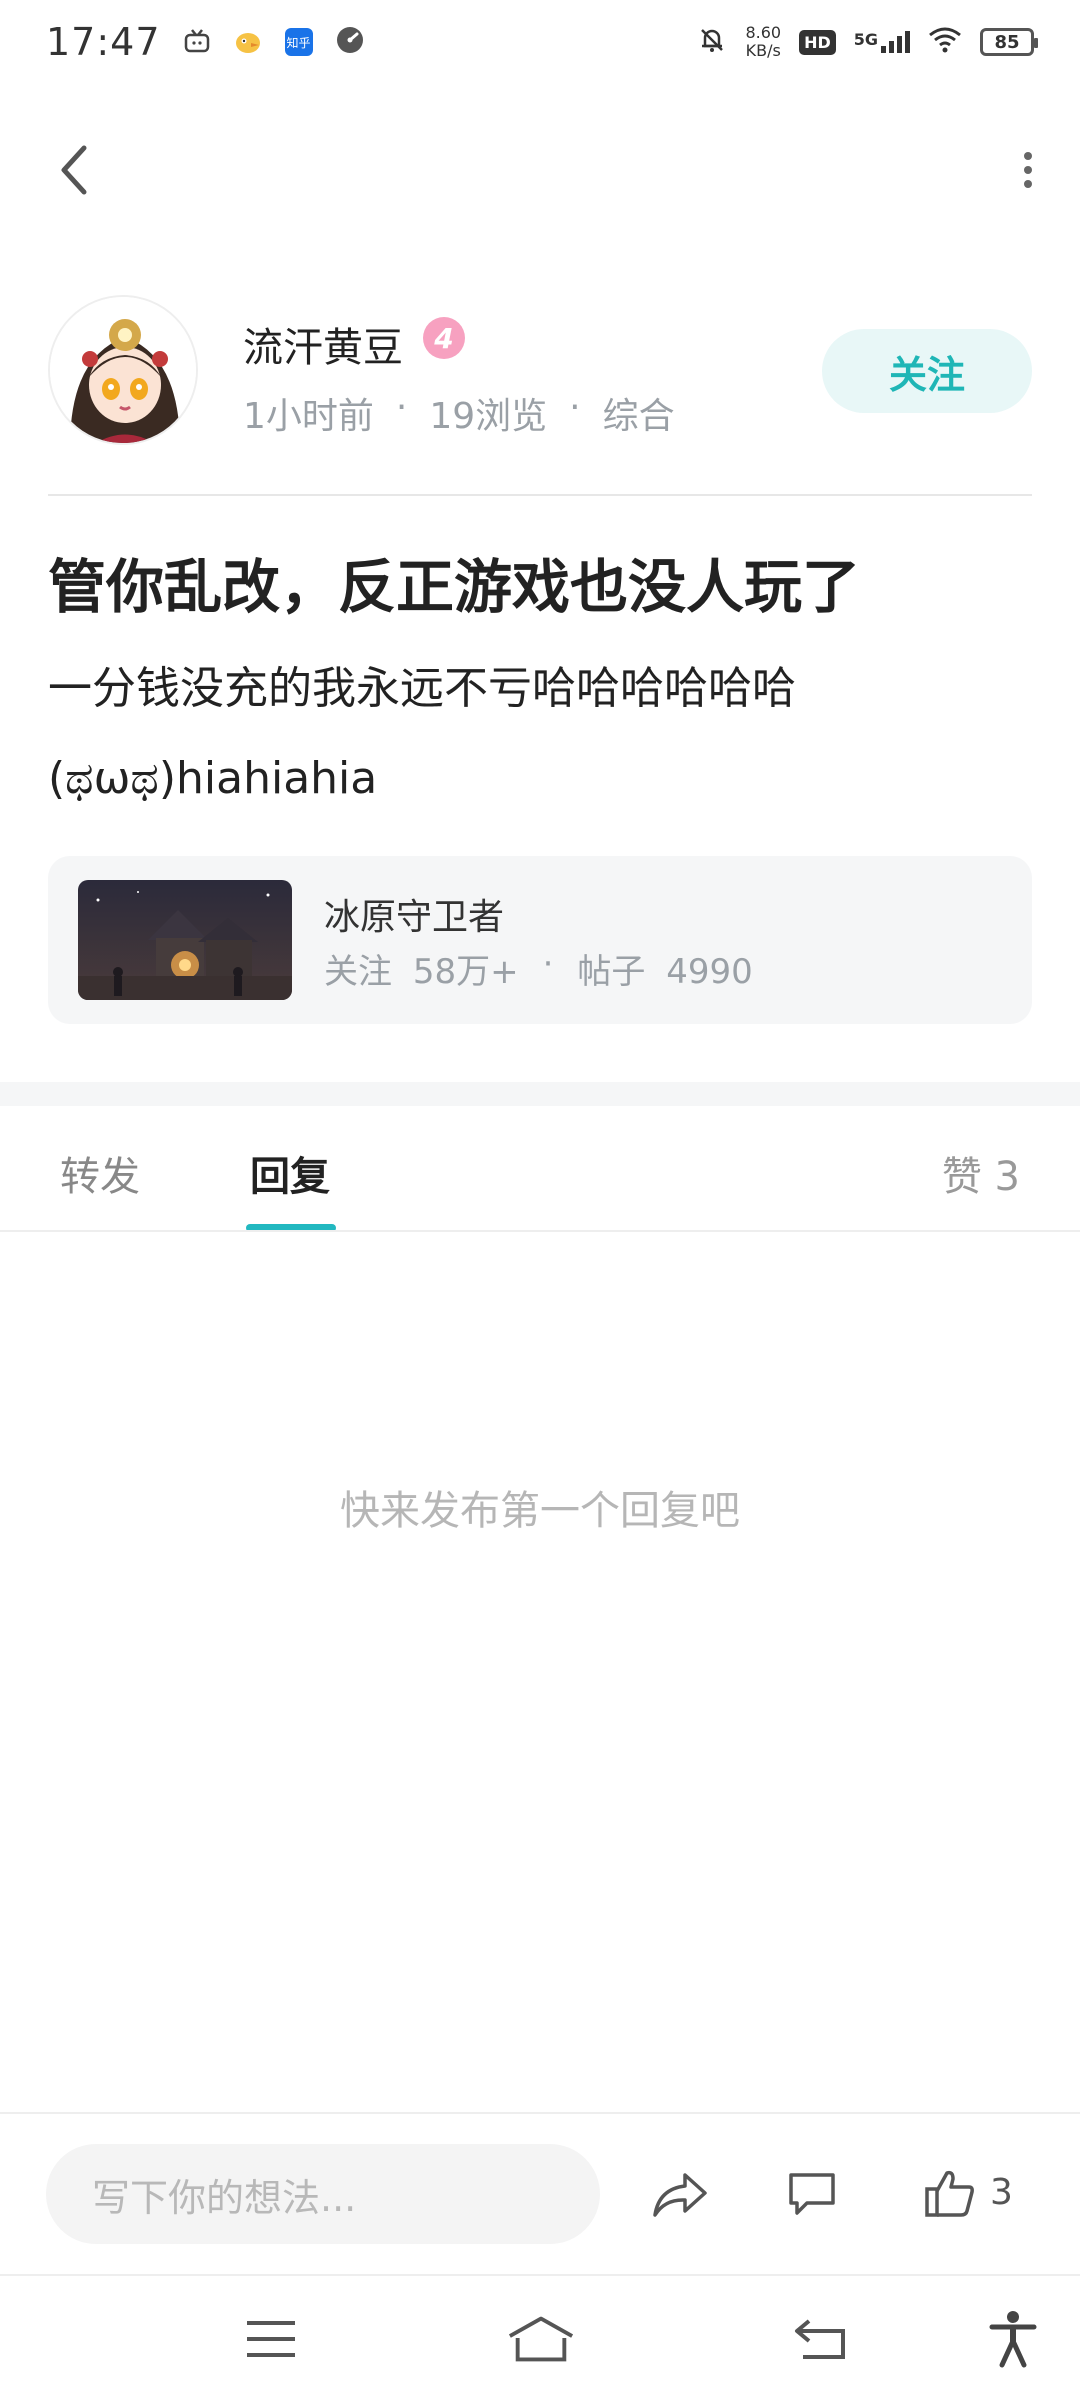  I want to click on comment-icon, so click(812, 2194).